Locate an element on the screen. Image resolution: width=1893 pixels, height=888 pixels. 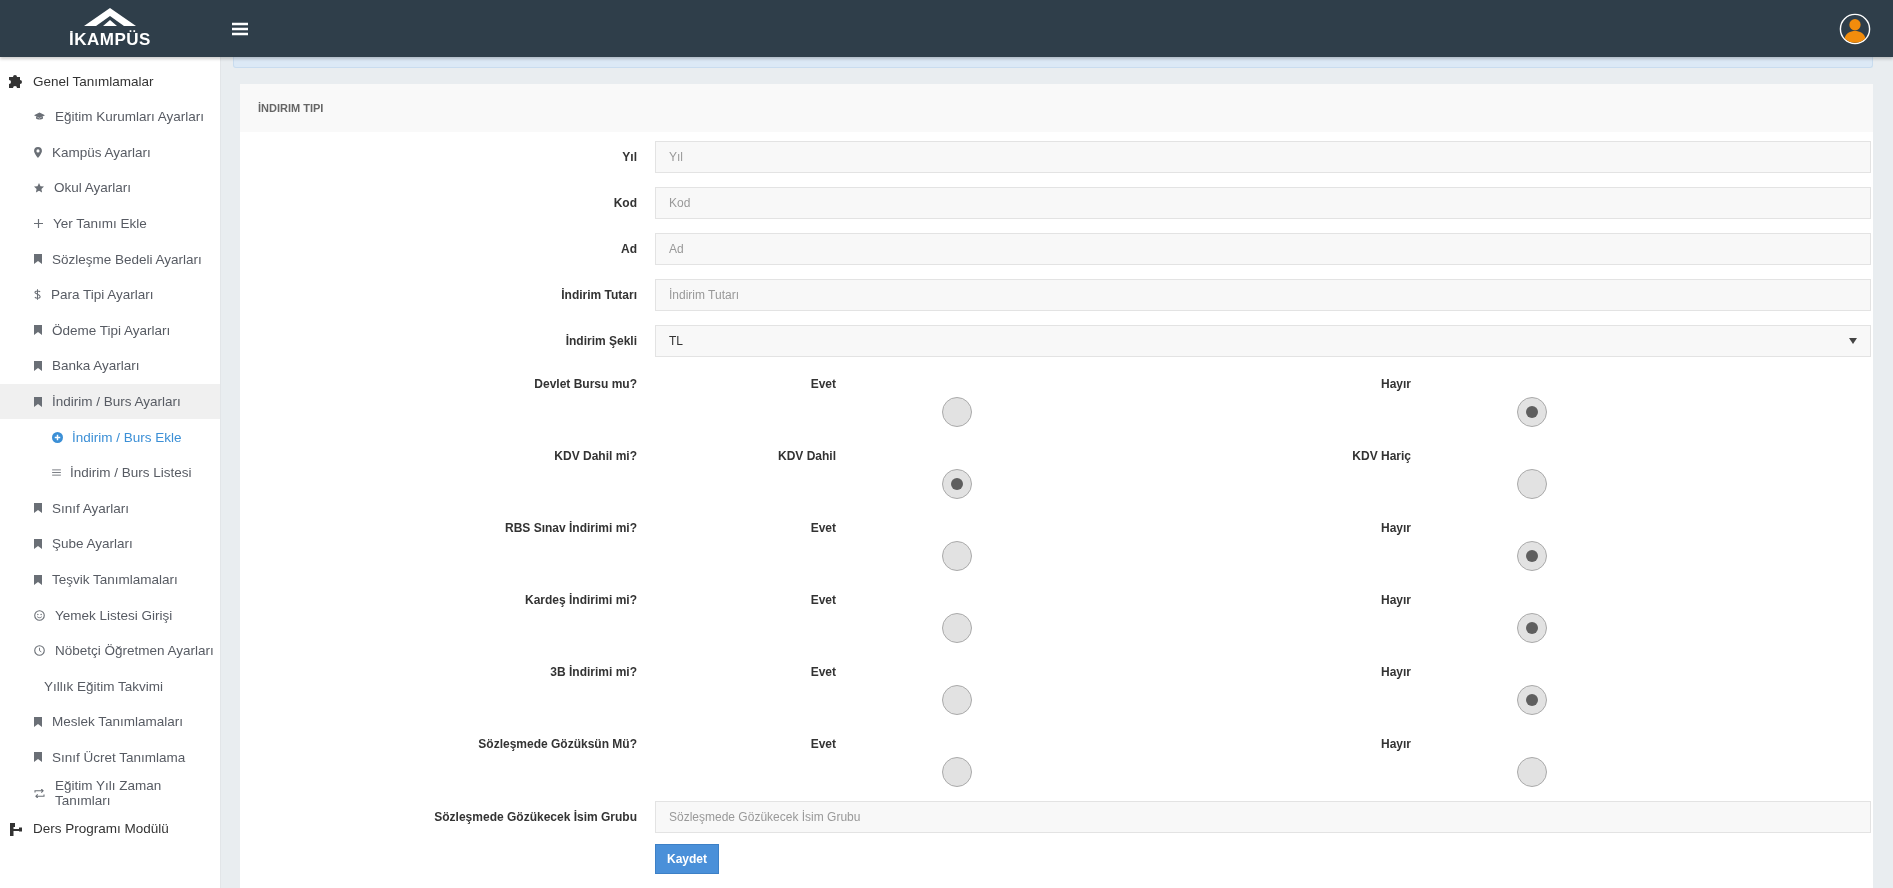
graduation-cap-icon is located at coordinates (39, 117).